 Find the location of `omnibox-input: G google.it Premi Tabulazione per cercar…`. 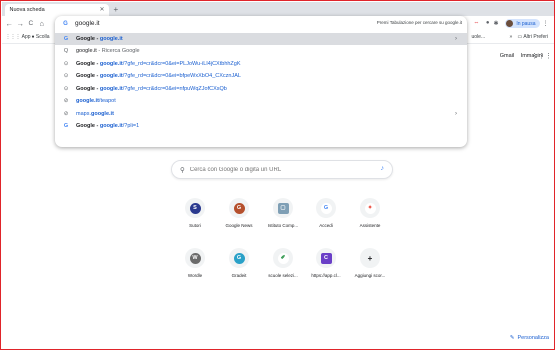

omnibox-input: G google.it Premi Tabulazione per cercar… is located at coordinates (261, 24).